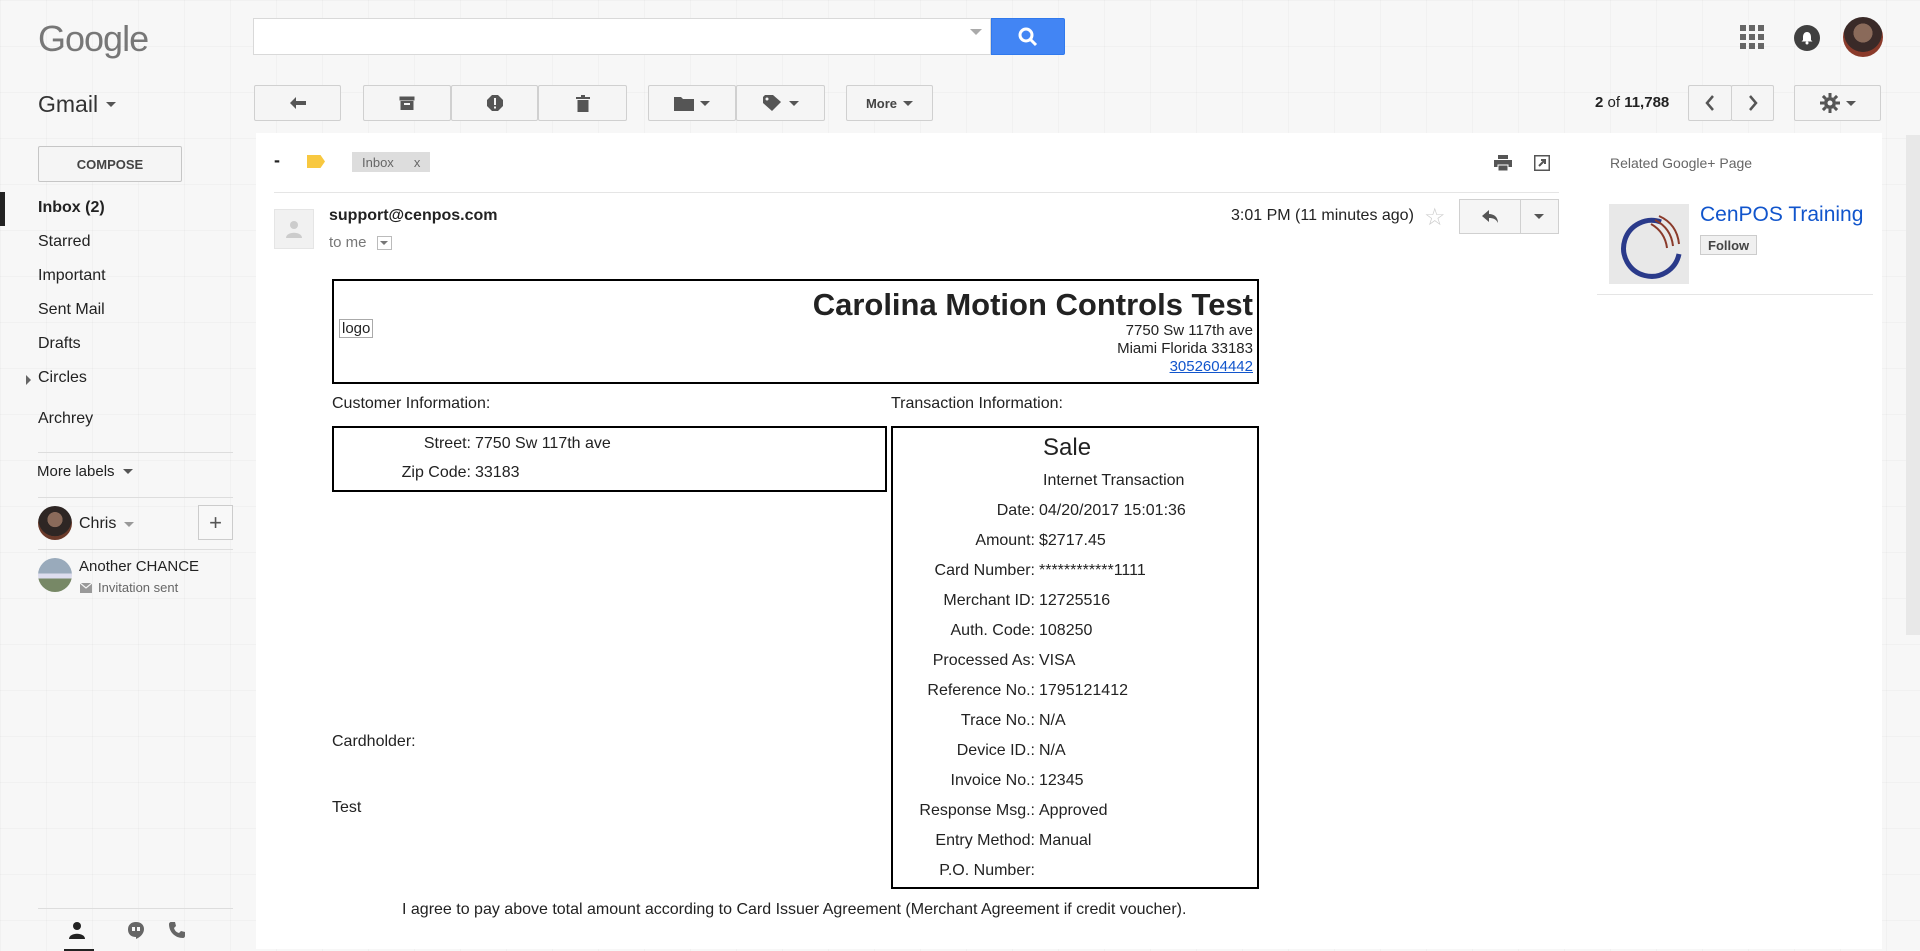 Image resolution: width=1920 pixels, height=951 pixels. I want to click on archive-button, so click(407, 103).